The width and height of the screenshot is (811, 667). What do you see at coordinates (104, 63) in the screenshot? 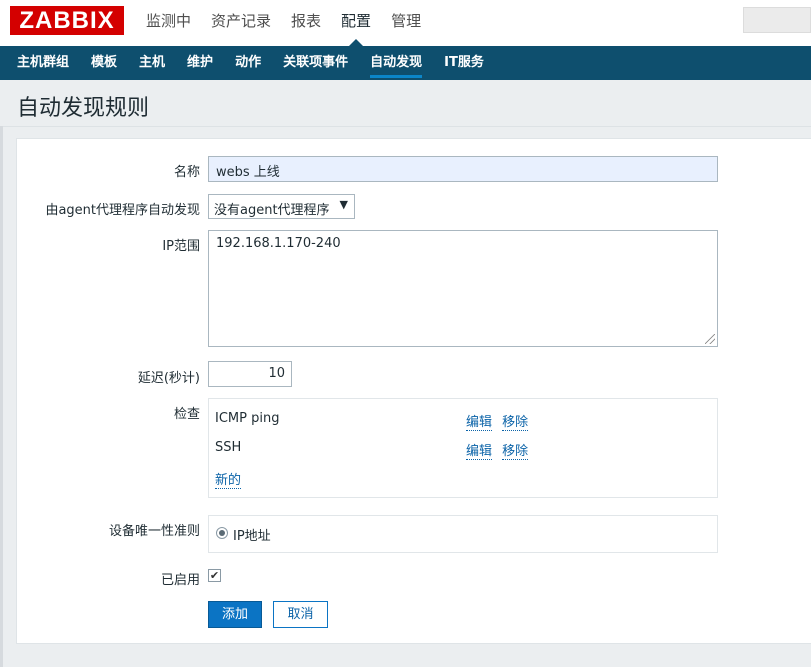
I see `subnav-templates: 模板` at bounding box center [104, 63].